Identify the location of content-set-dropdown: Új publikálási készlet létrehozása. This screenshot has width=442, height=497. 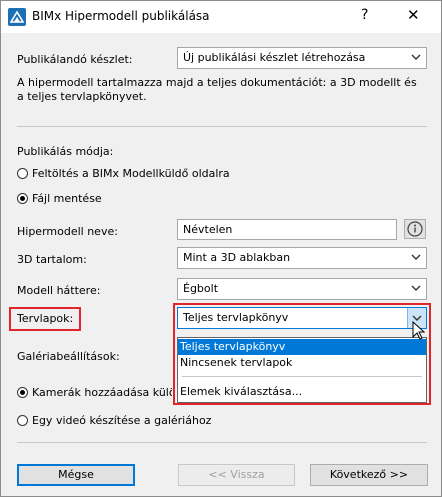
(302, 58).